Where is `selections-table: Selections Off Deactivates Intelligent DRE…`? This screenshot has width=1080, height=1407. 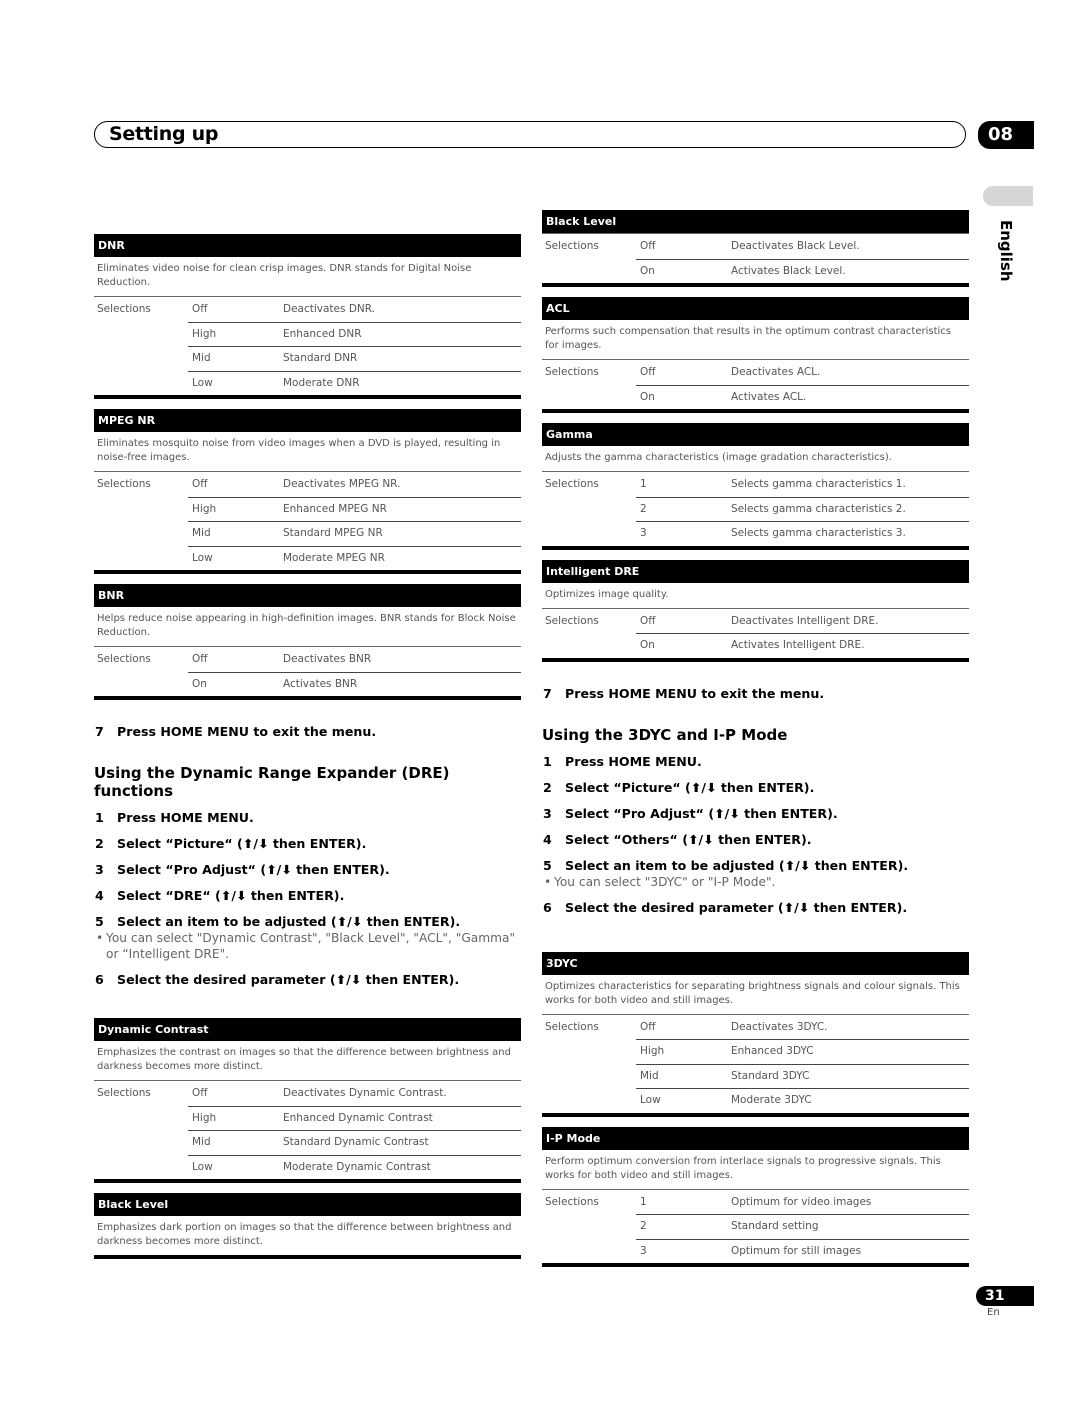 selections-table: Selections Off Deactivates Intelligent DRE… is located at coordinates (755, 632).